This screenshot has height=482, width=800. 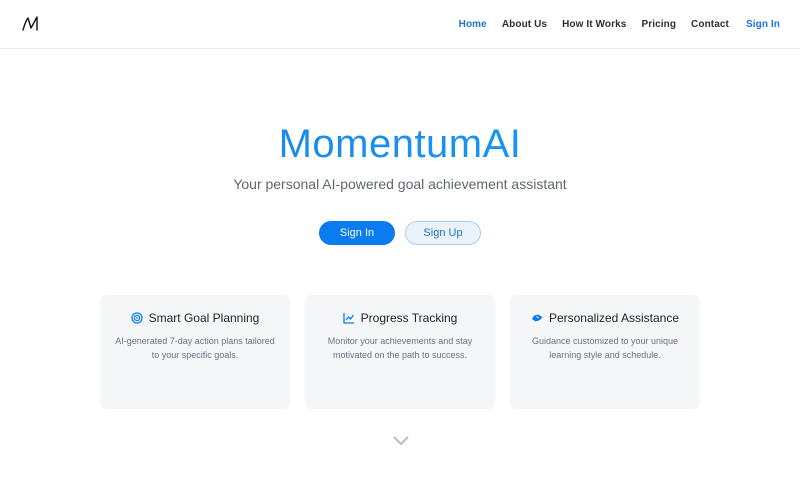 What do you see at coordinates (524, 24) in the screenshot?
I see `nav-about-link: About Us` at bounding box center [524, 24].